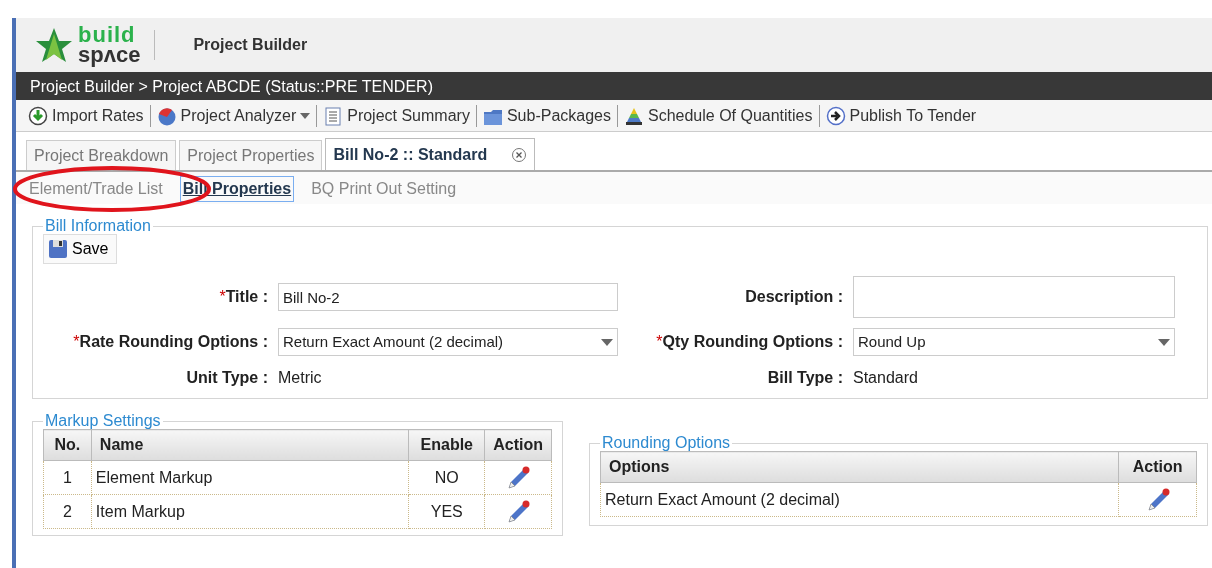  What do you see at coordinates (519, 154) in the screenshot?
I see `close-icon` at bounding box center [519, 154].